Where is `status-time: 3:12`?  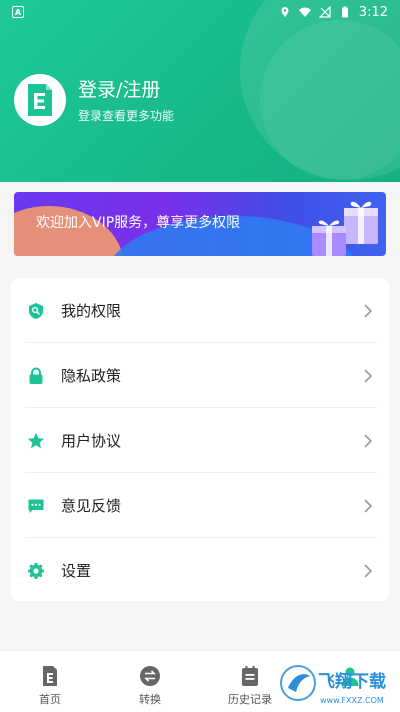 status-time: 3:12 is located at coordinates (373, 12).